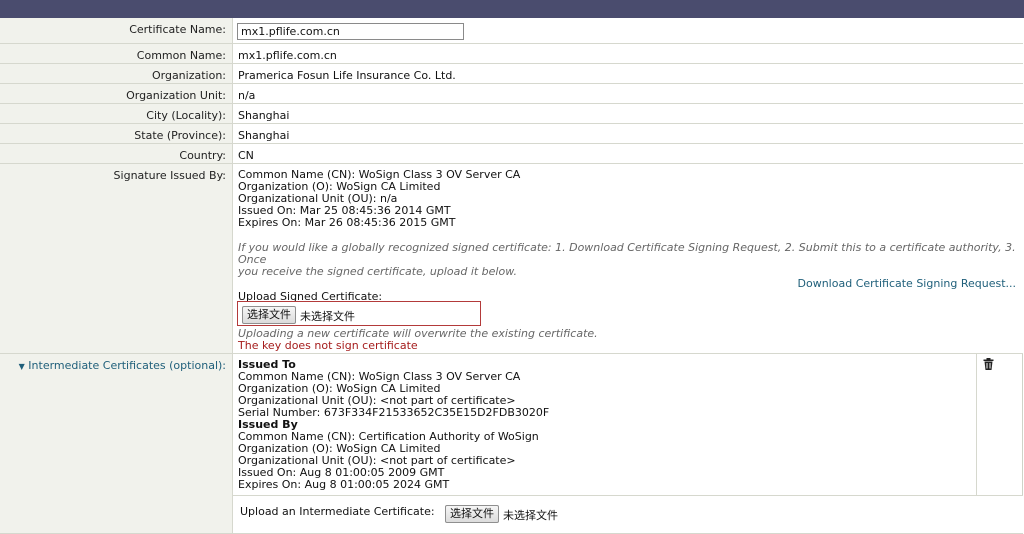  What do you see at coordinates (347, 75) in the screenshot?
I see `organization-text: Pramerica Fosun Life Insurance Co. Ltd.` at bounding box center [347, 75].